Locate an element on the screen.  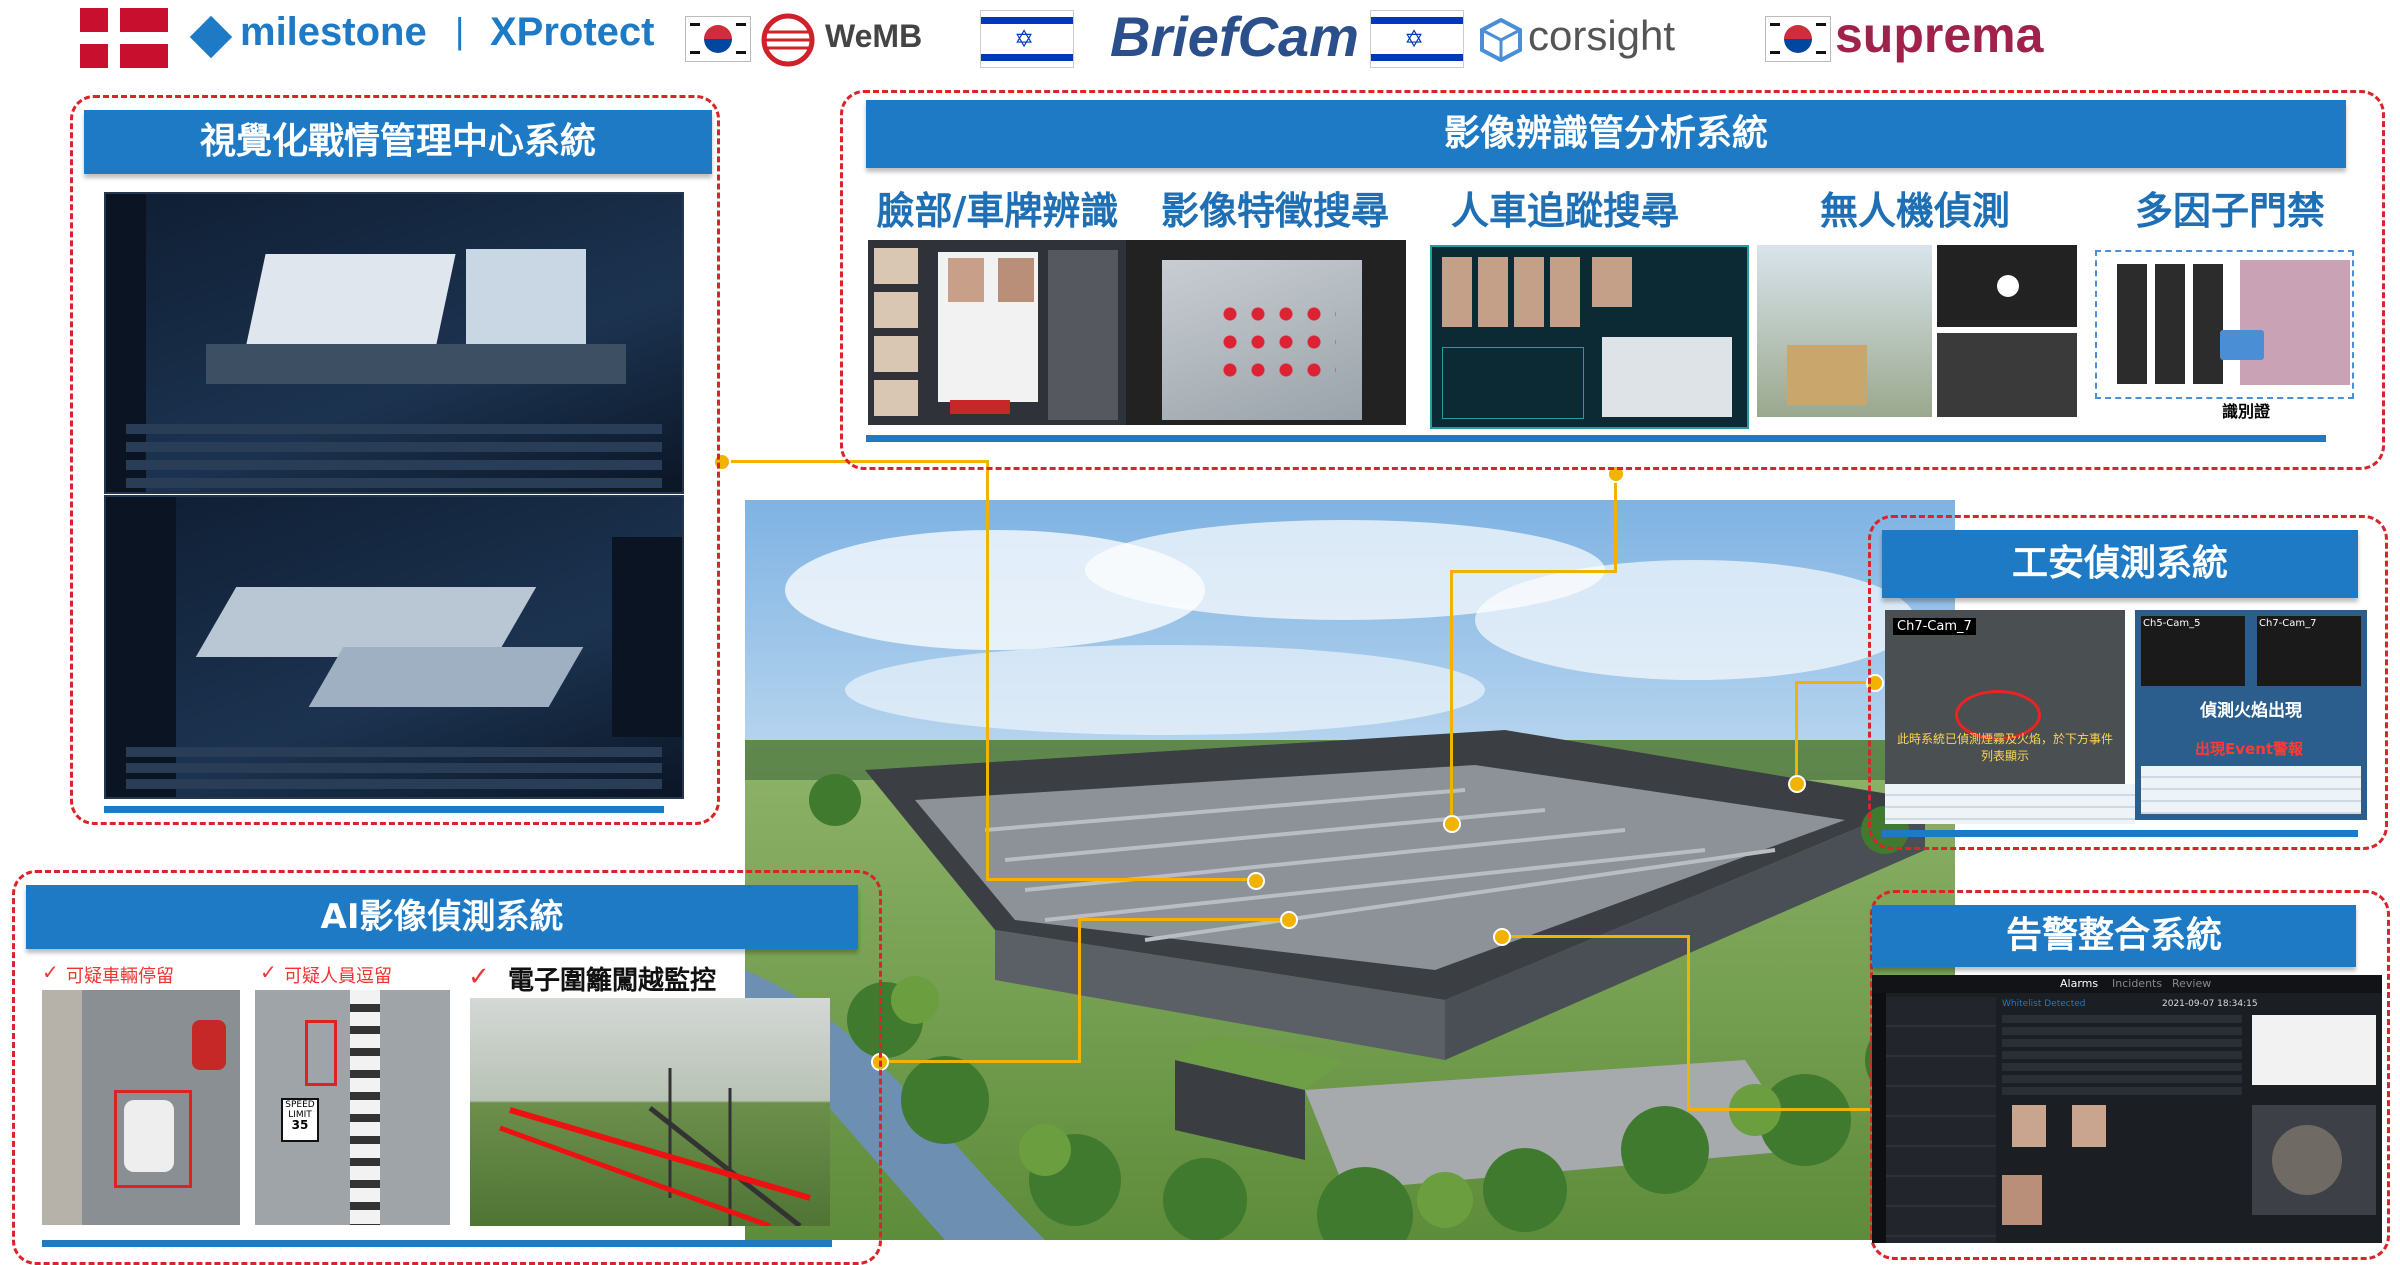
milestone-logo-text: milestone is located at coordinates (333, 32).